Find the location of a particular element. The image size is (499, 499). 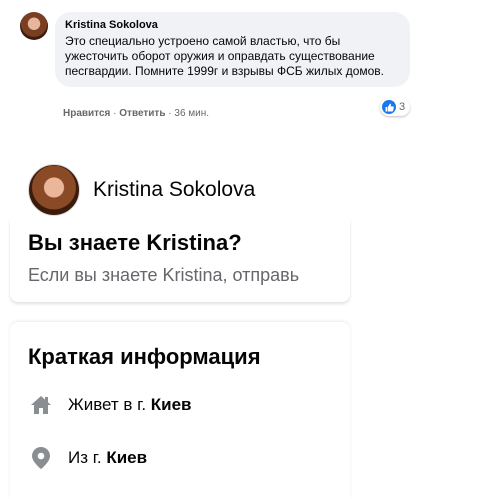

comment-avatar is located at coordinates (34, 26).